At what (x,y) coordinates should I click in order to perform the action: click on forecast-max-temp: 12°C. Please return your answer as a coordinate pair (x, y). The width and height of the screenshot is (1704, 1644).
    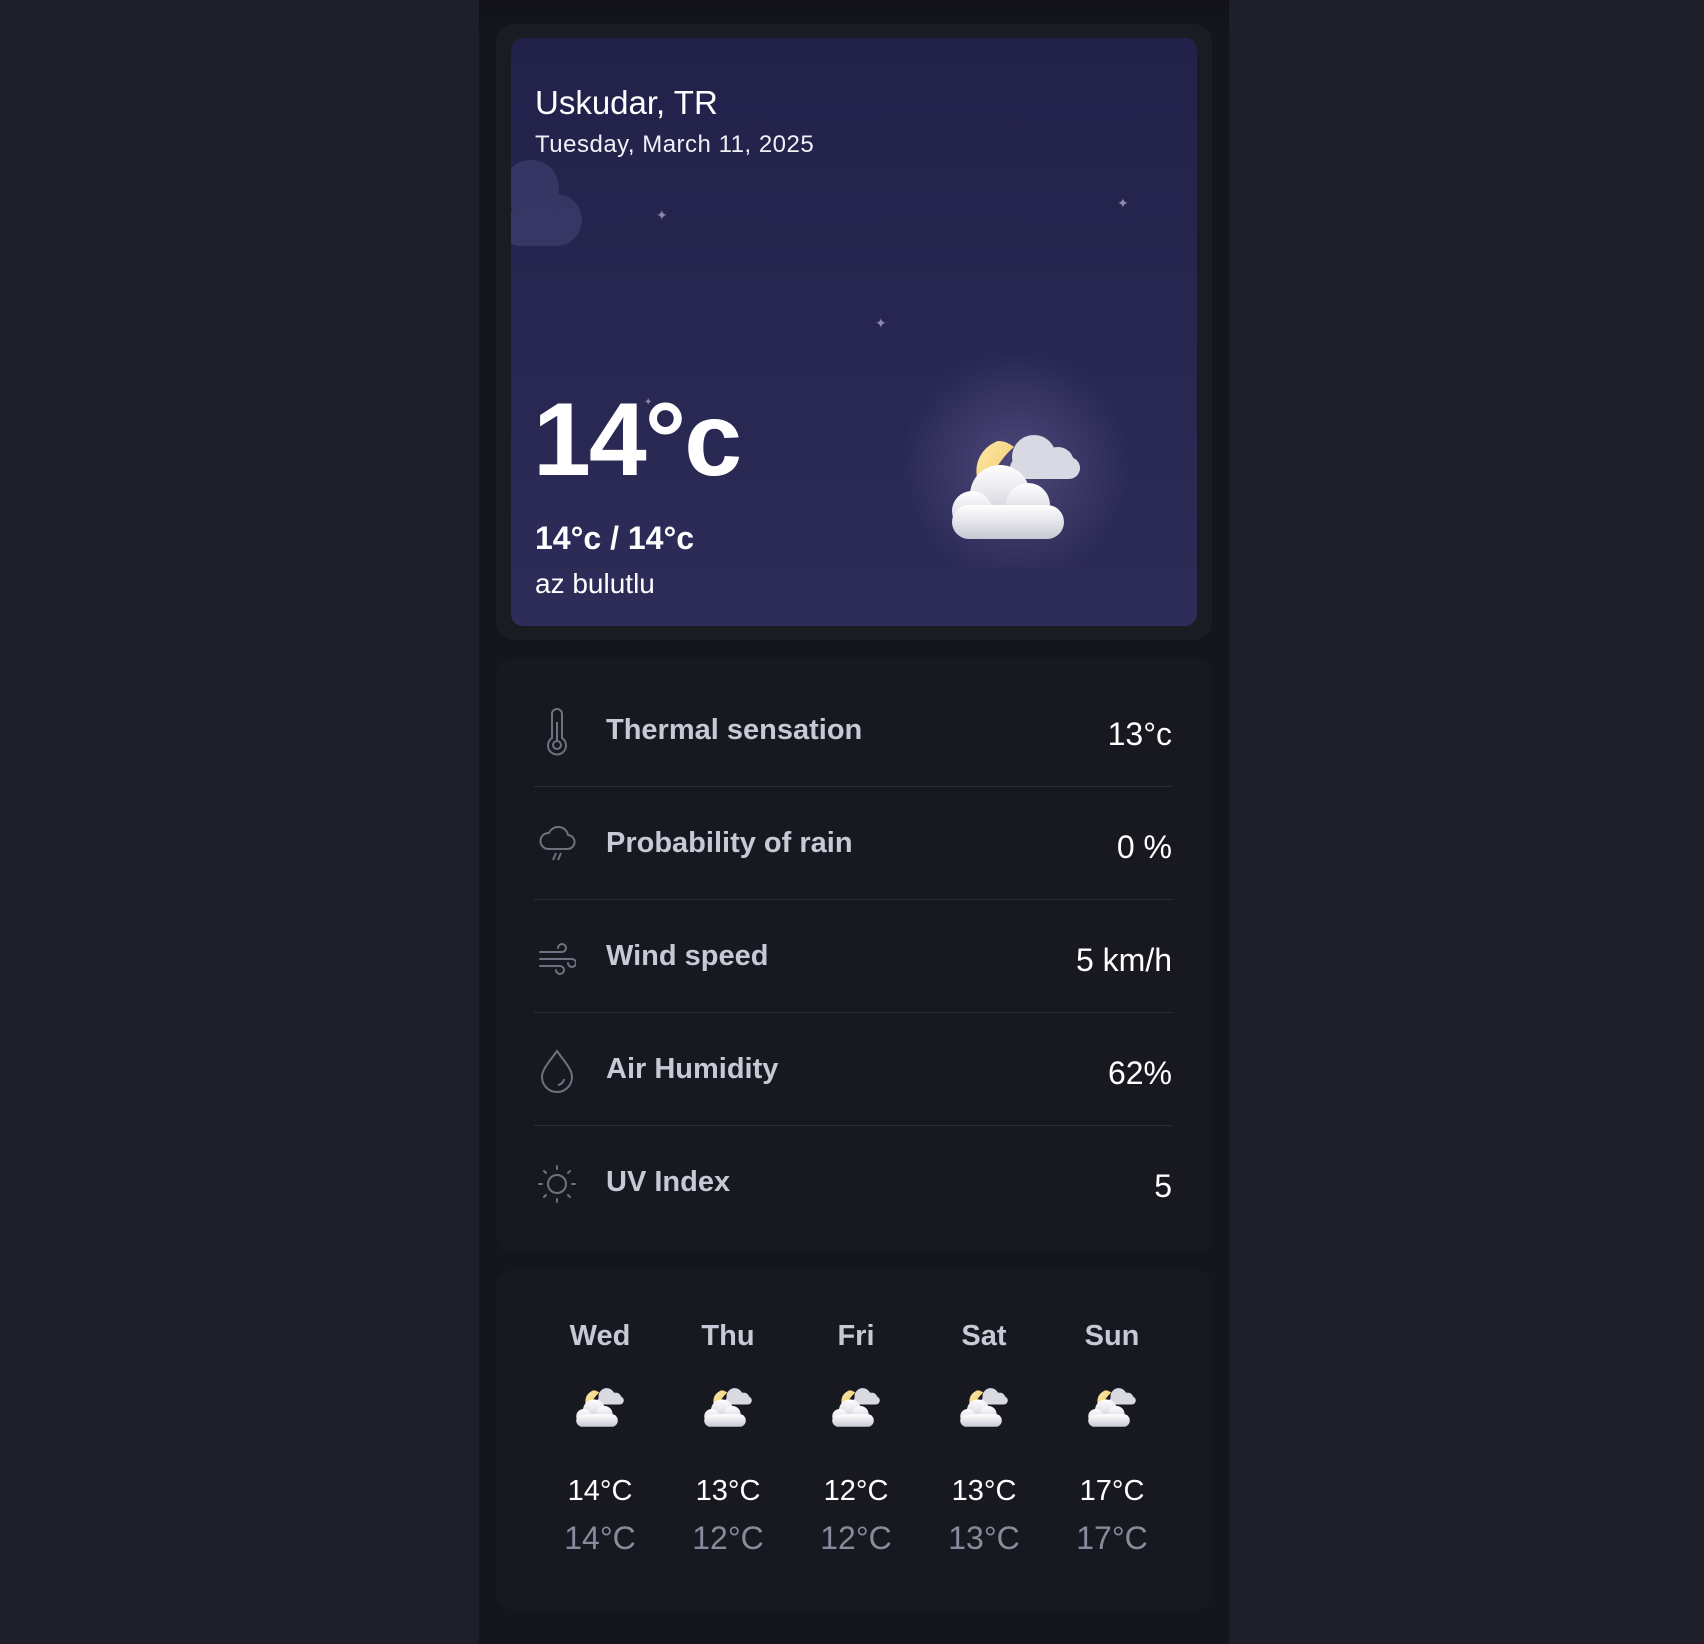
    Looking at the image, I should click on (856, 1491).